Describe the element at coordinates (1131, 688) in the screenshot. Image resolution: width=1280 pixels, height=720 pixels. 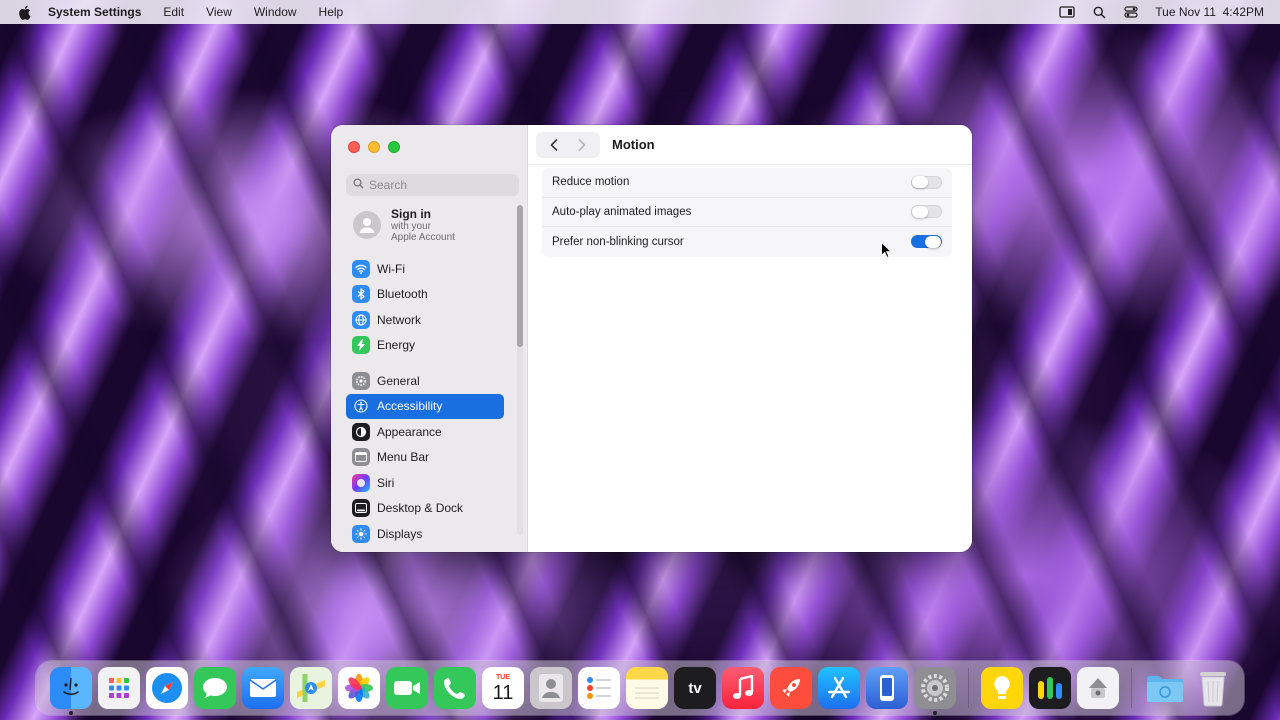
I see `dock-separator` at that location.